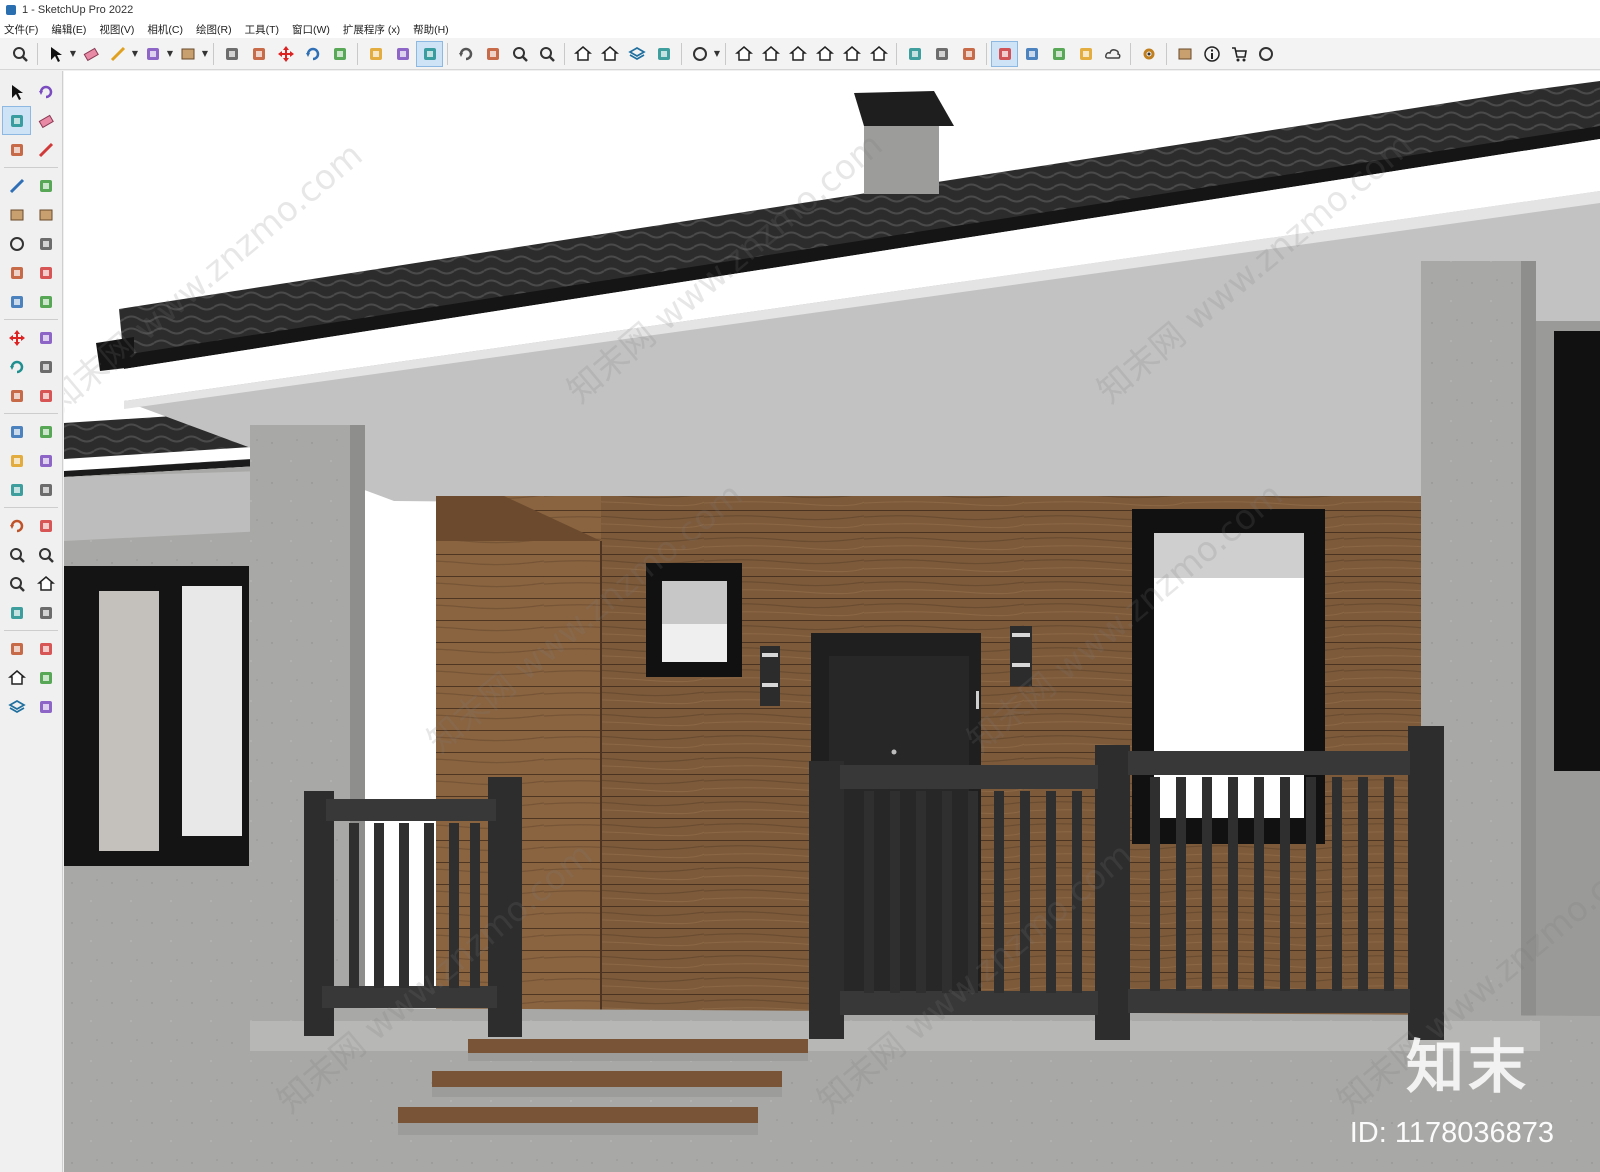 This screenshot has height=1172, width=1600. What do you see at coordinates (16, 460) in the screenshot?
I see `protractor-icon` at bounding box center [16, 460].